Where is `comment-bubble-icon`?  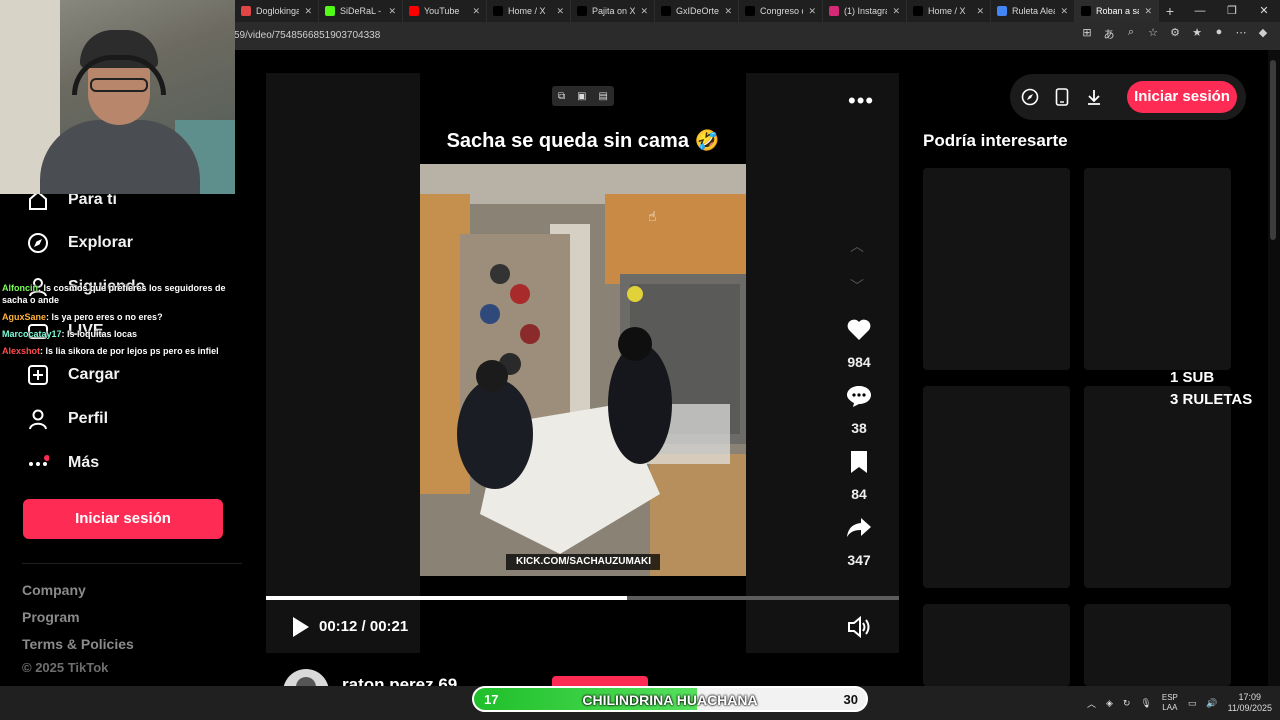 comment-bubble-icon is located at coordinates (859, 396).